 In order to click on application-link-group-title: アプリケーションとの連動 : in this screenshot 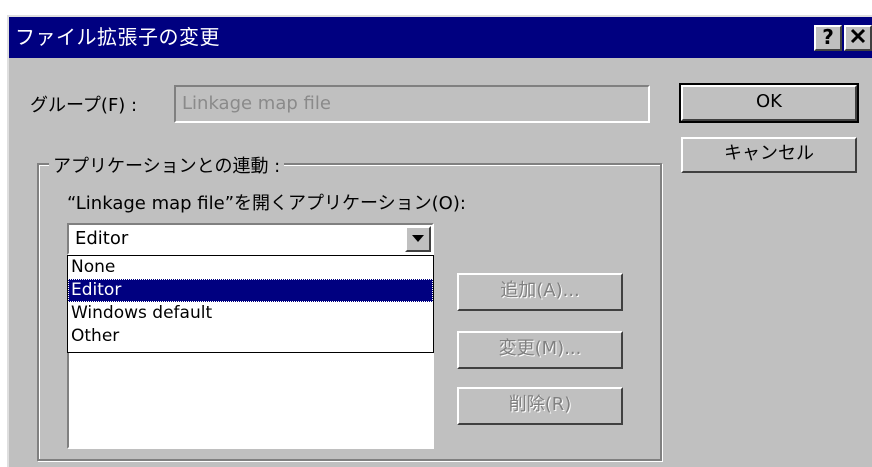, I will do `click(167, 165)`.